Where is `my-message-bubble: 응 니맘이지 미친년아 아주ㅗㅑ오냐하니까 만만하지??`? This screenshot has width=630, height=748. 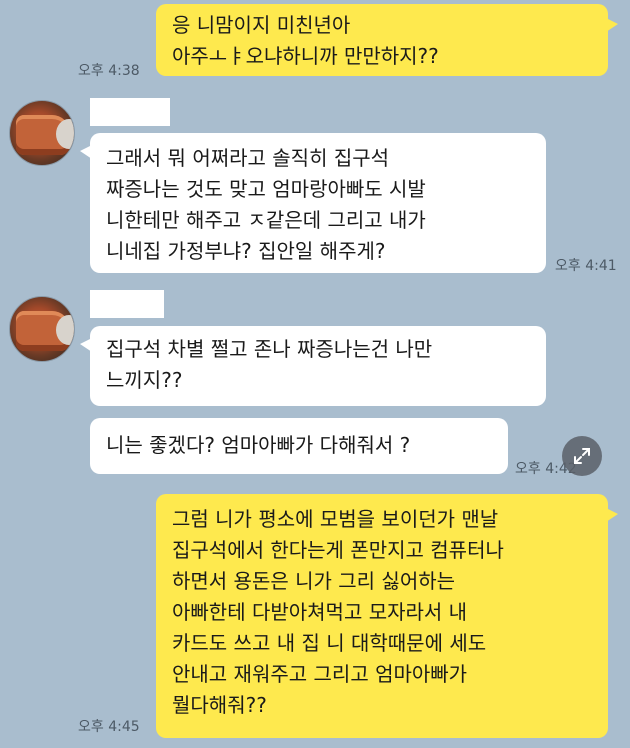 my-message-bubble: 응 니맘이지 미친년아 아주ㅗㅑ오냐하니까 만만하지?? is located at coordinates (387, 40).